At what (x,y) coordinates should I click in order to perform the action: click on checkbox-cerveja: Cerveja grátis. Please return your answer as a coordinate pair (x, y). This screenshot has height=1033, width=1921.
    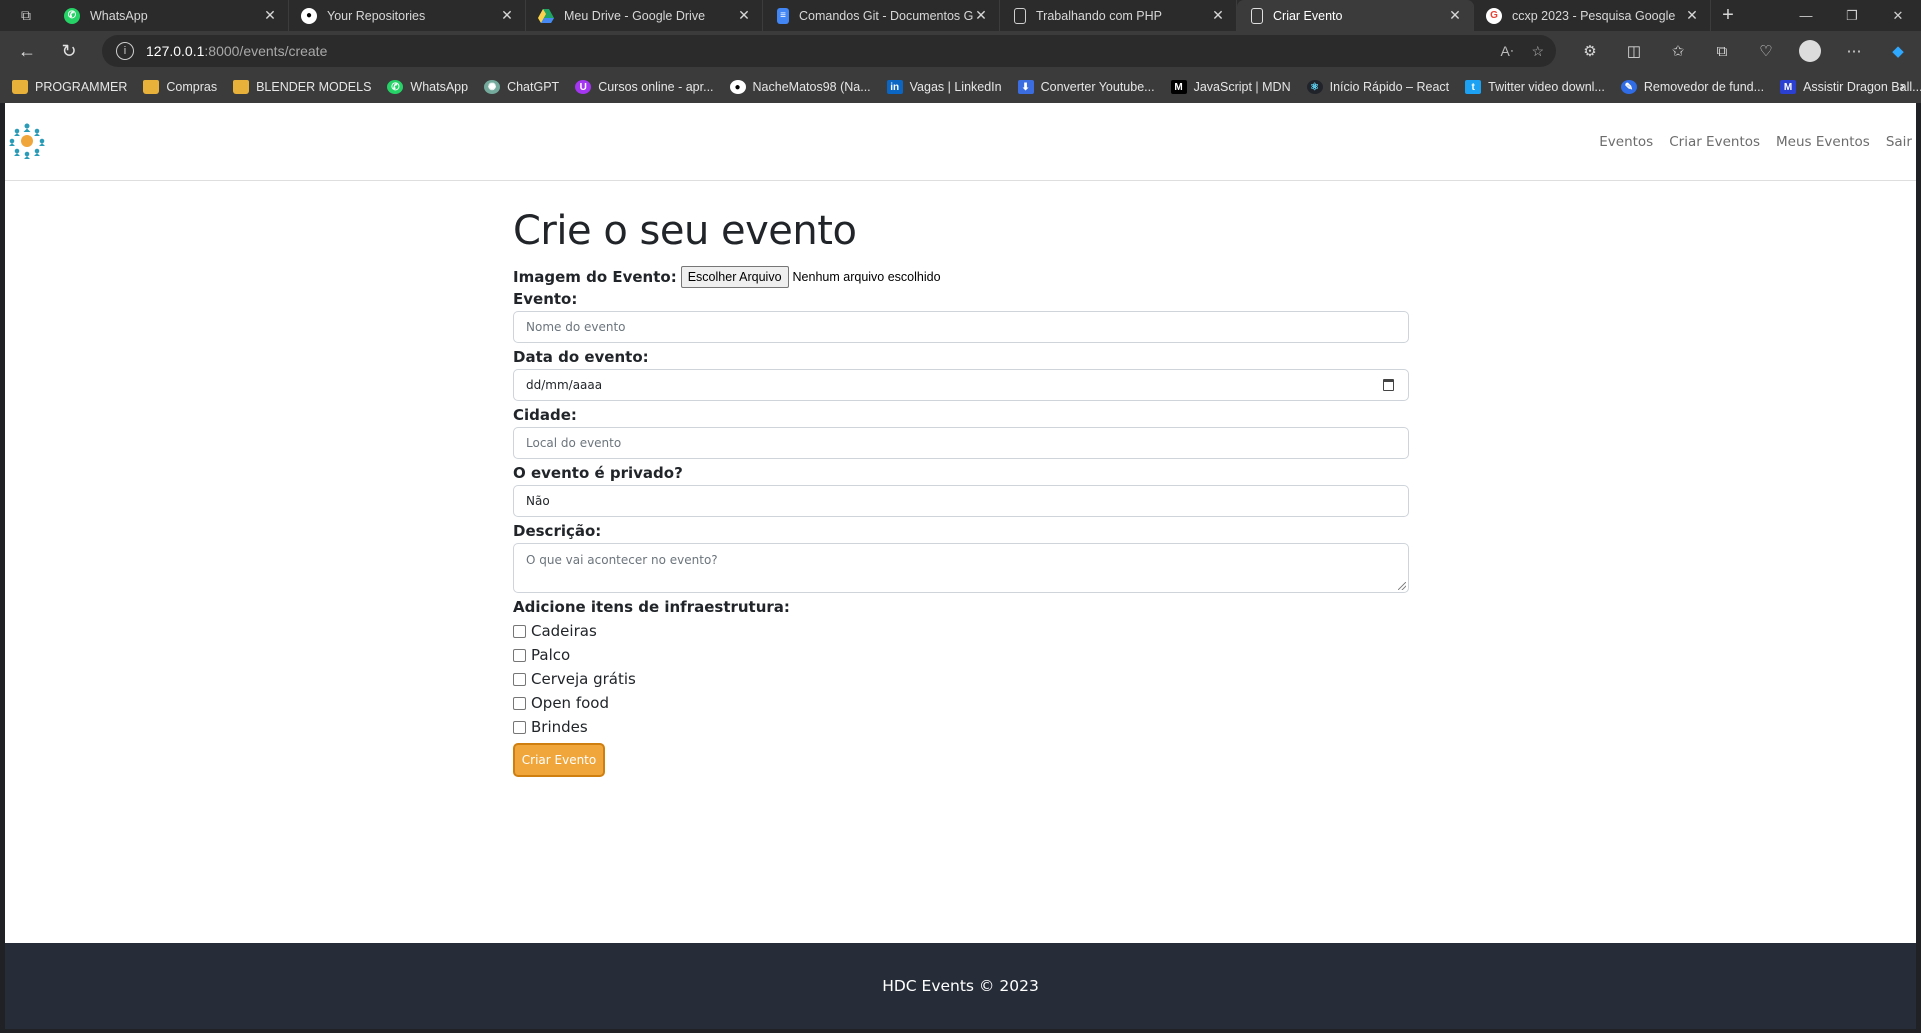
    Looking at the image, I should click on (961, 679).